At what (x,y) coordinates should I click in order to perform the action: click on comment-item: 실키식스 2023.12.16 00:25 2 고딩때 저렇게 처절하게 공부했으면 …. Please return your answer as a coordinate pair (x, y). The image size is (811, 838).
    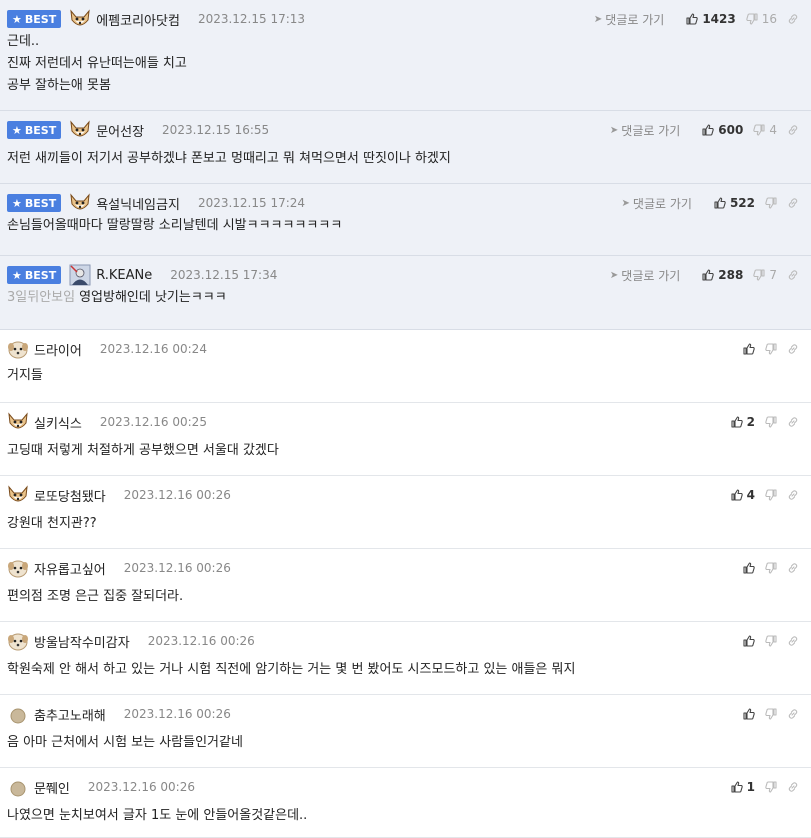
    Looking at the image, I should click on (405, 439).